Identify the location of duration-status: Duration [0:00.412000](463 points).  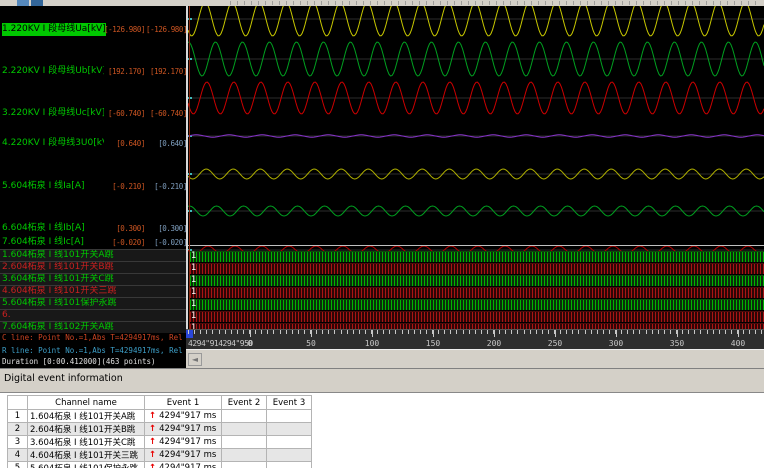
(79, 361).